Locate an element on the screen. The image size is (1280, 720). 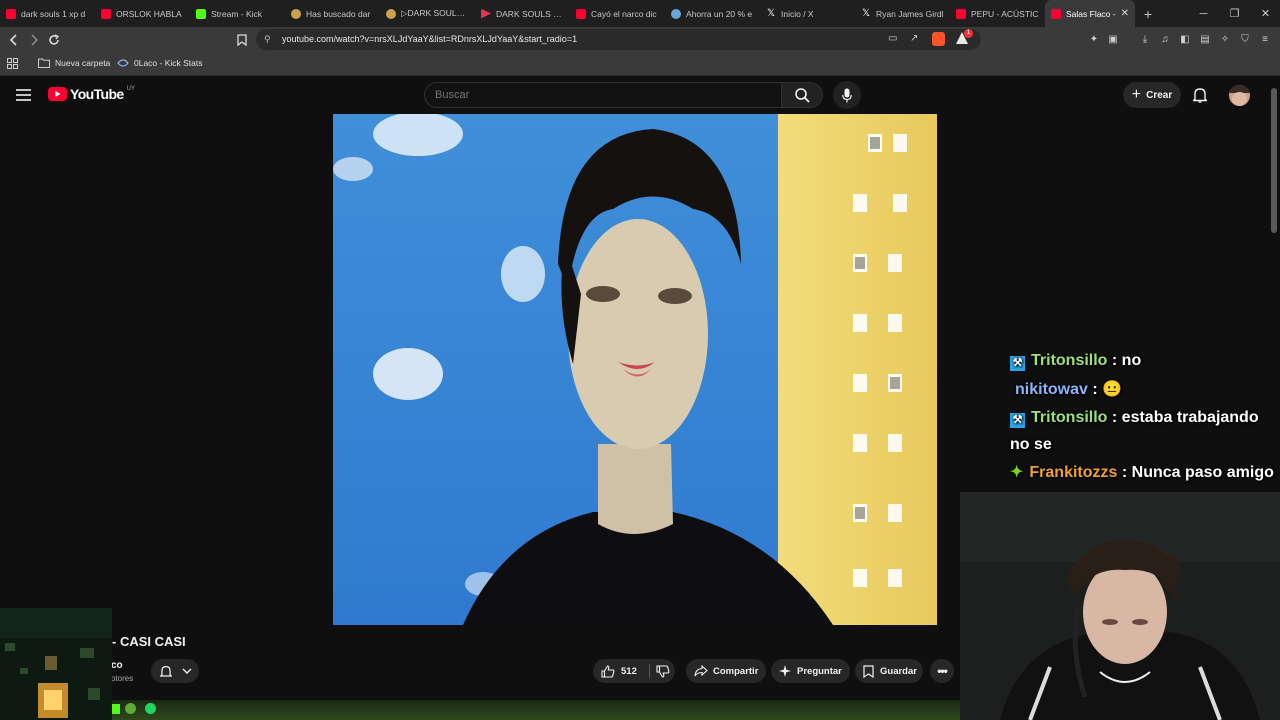
thumbs-up-icon is located at coordinates (608, 671).